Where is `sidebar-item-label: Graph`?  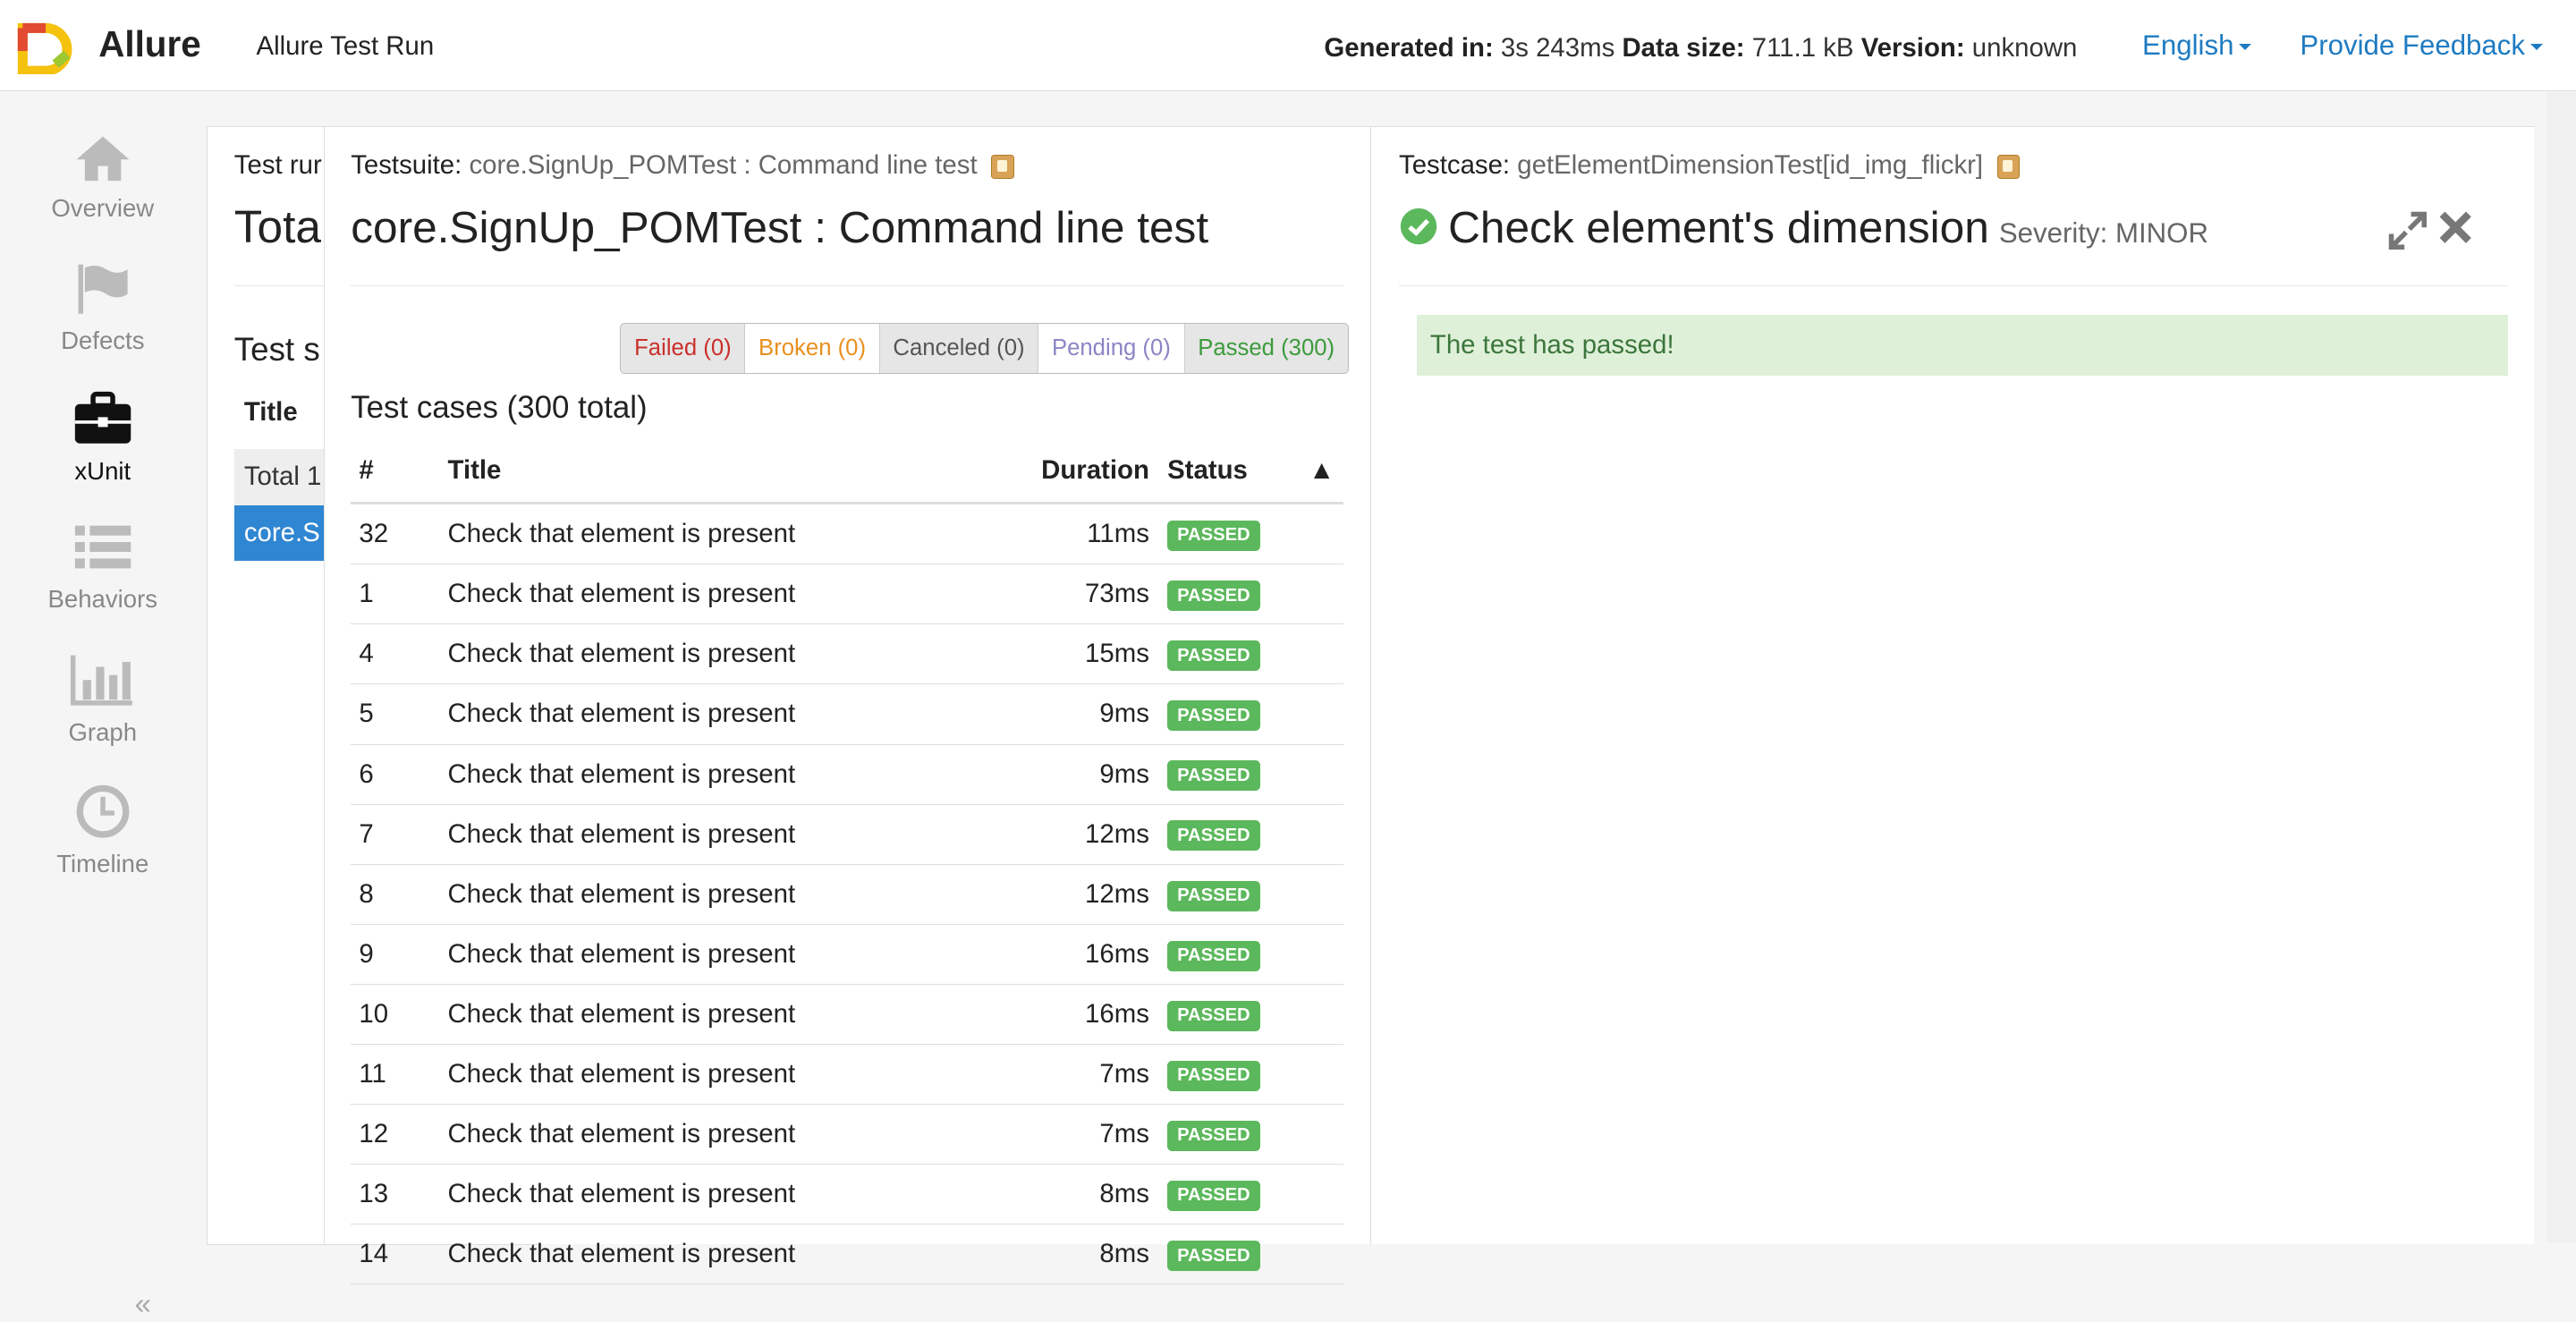 sidebar-item-label: Graph is located at coordinates (103, 731).